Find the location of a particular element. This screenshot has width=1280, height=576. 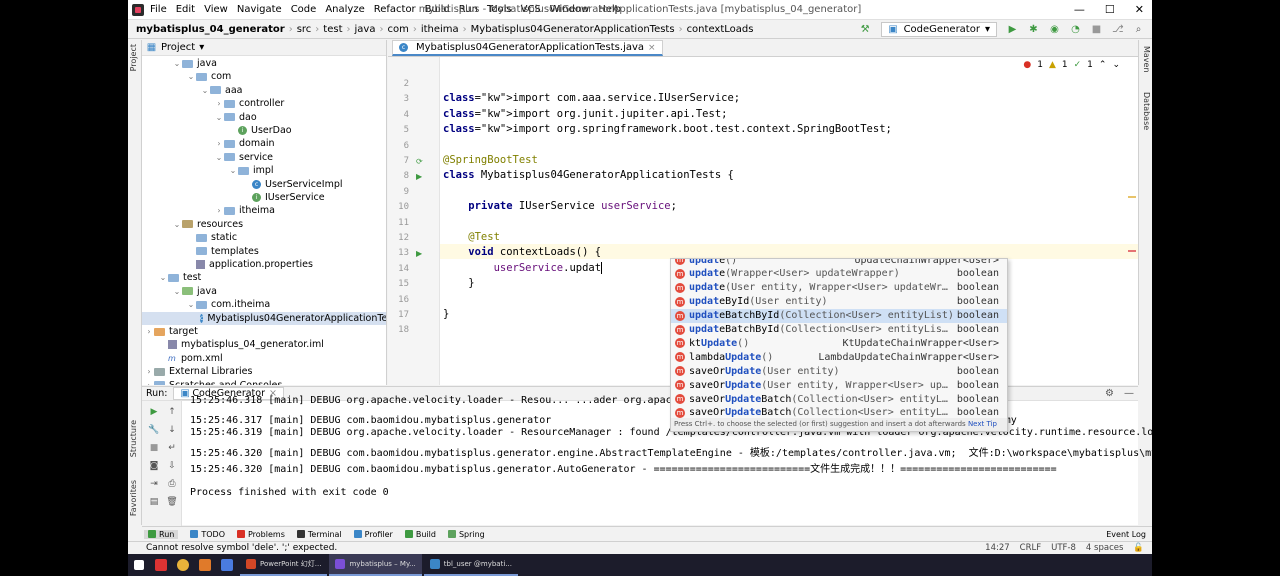

tree-item: ⌄ impl is located at coordinates (251, 170).